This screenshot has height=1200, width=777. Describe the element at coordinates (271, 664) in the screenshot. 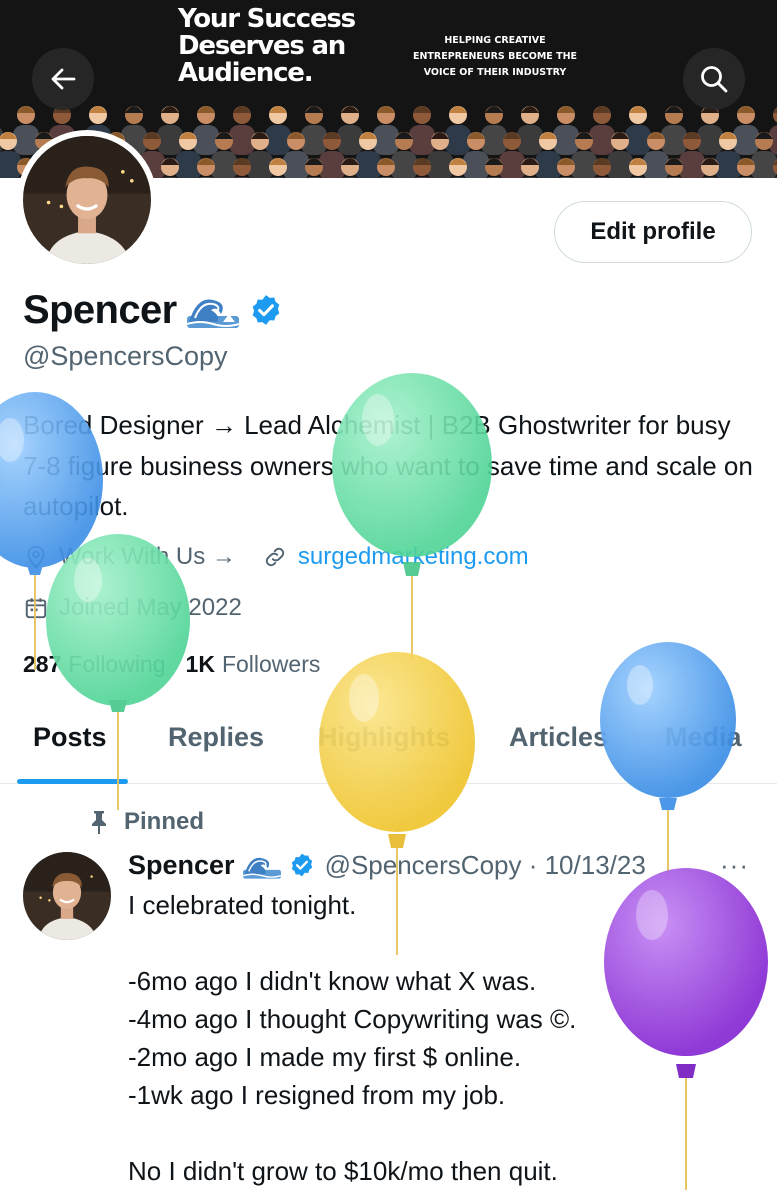

I see `followers-label: Followers` at that location.